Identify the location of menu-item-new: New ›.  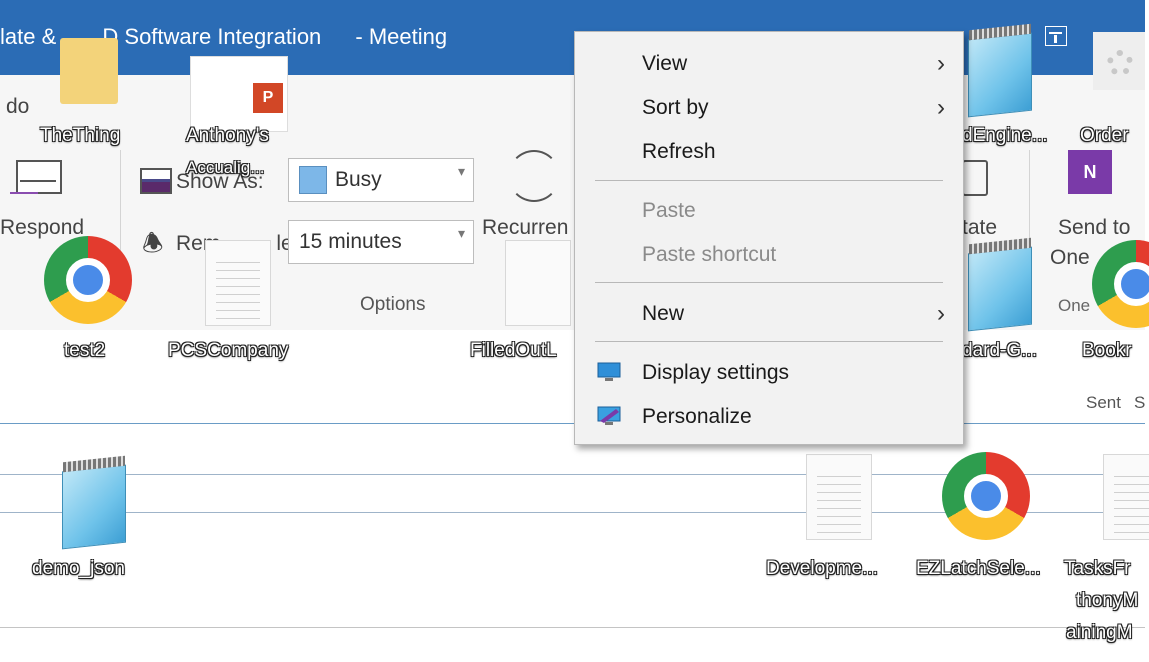
(769, 313).